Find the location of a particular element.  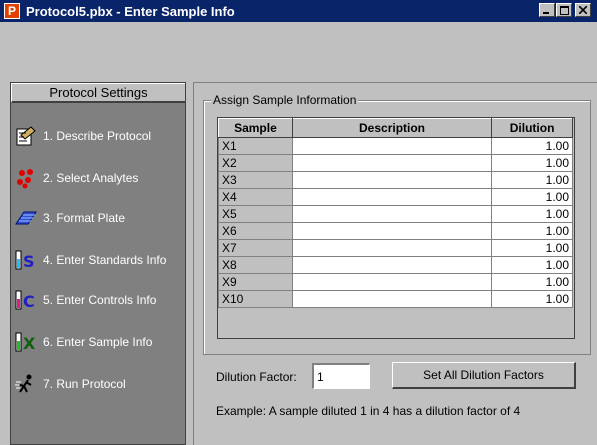

sidebar-item-select-analytes: 2. Select Analytes is located at coordinates (99, 178).